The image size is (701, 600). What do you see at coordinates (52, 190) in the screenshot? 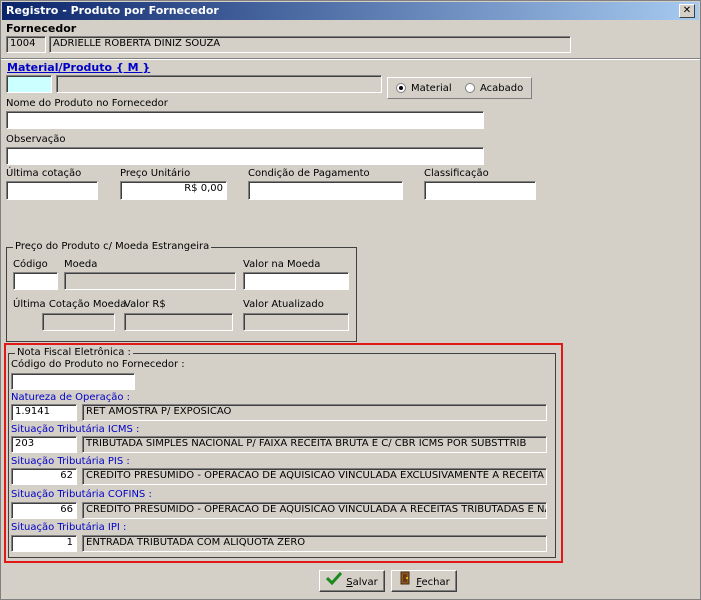
I see `ultima-cotacao-input` at bounding box center [52, 190].